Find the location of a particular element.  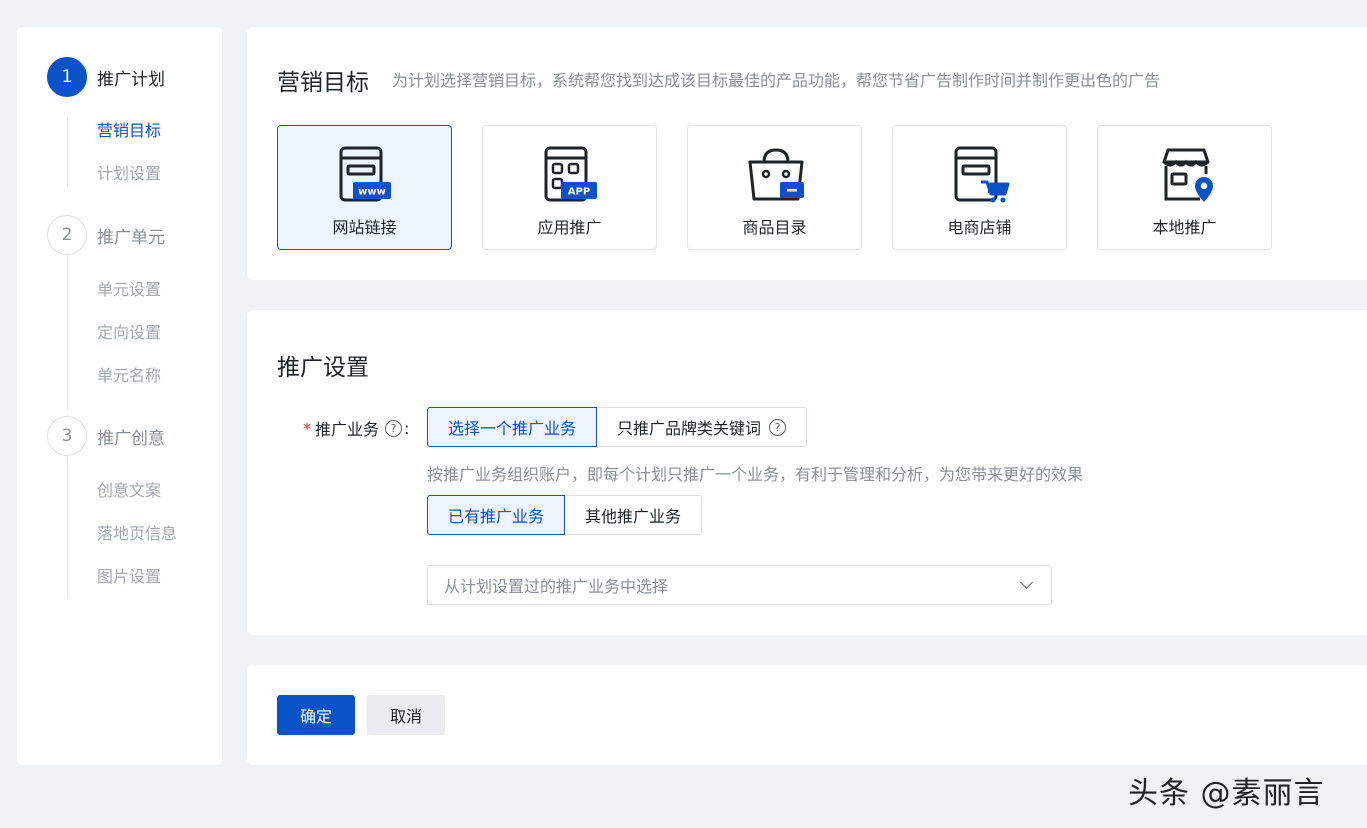

svg-text: www is located at coordinates (372, 192).